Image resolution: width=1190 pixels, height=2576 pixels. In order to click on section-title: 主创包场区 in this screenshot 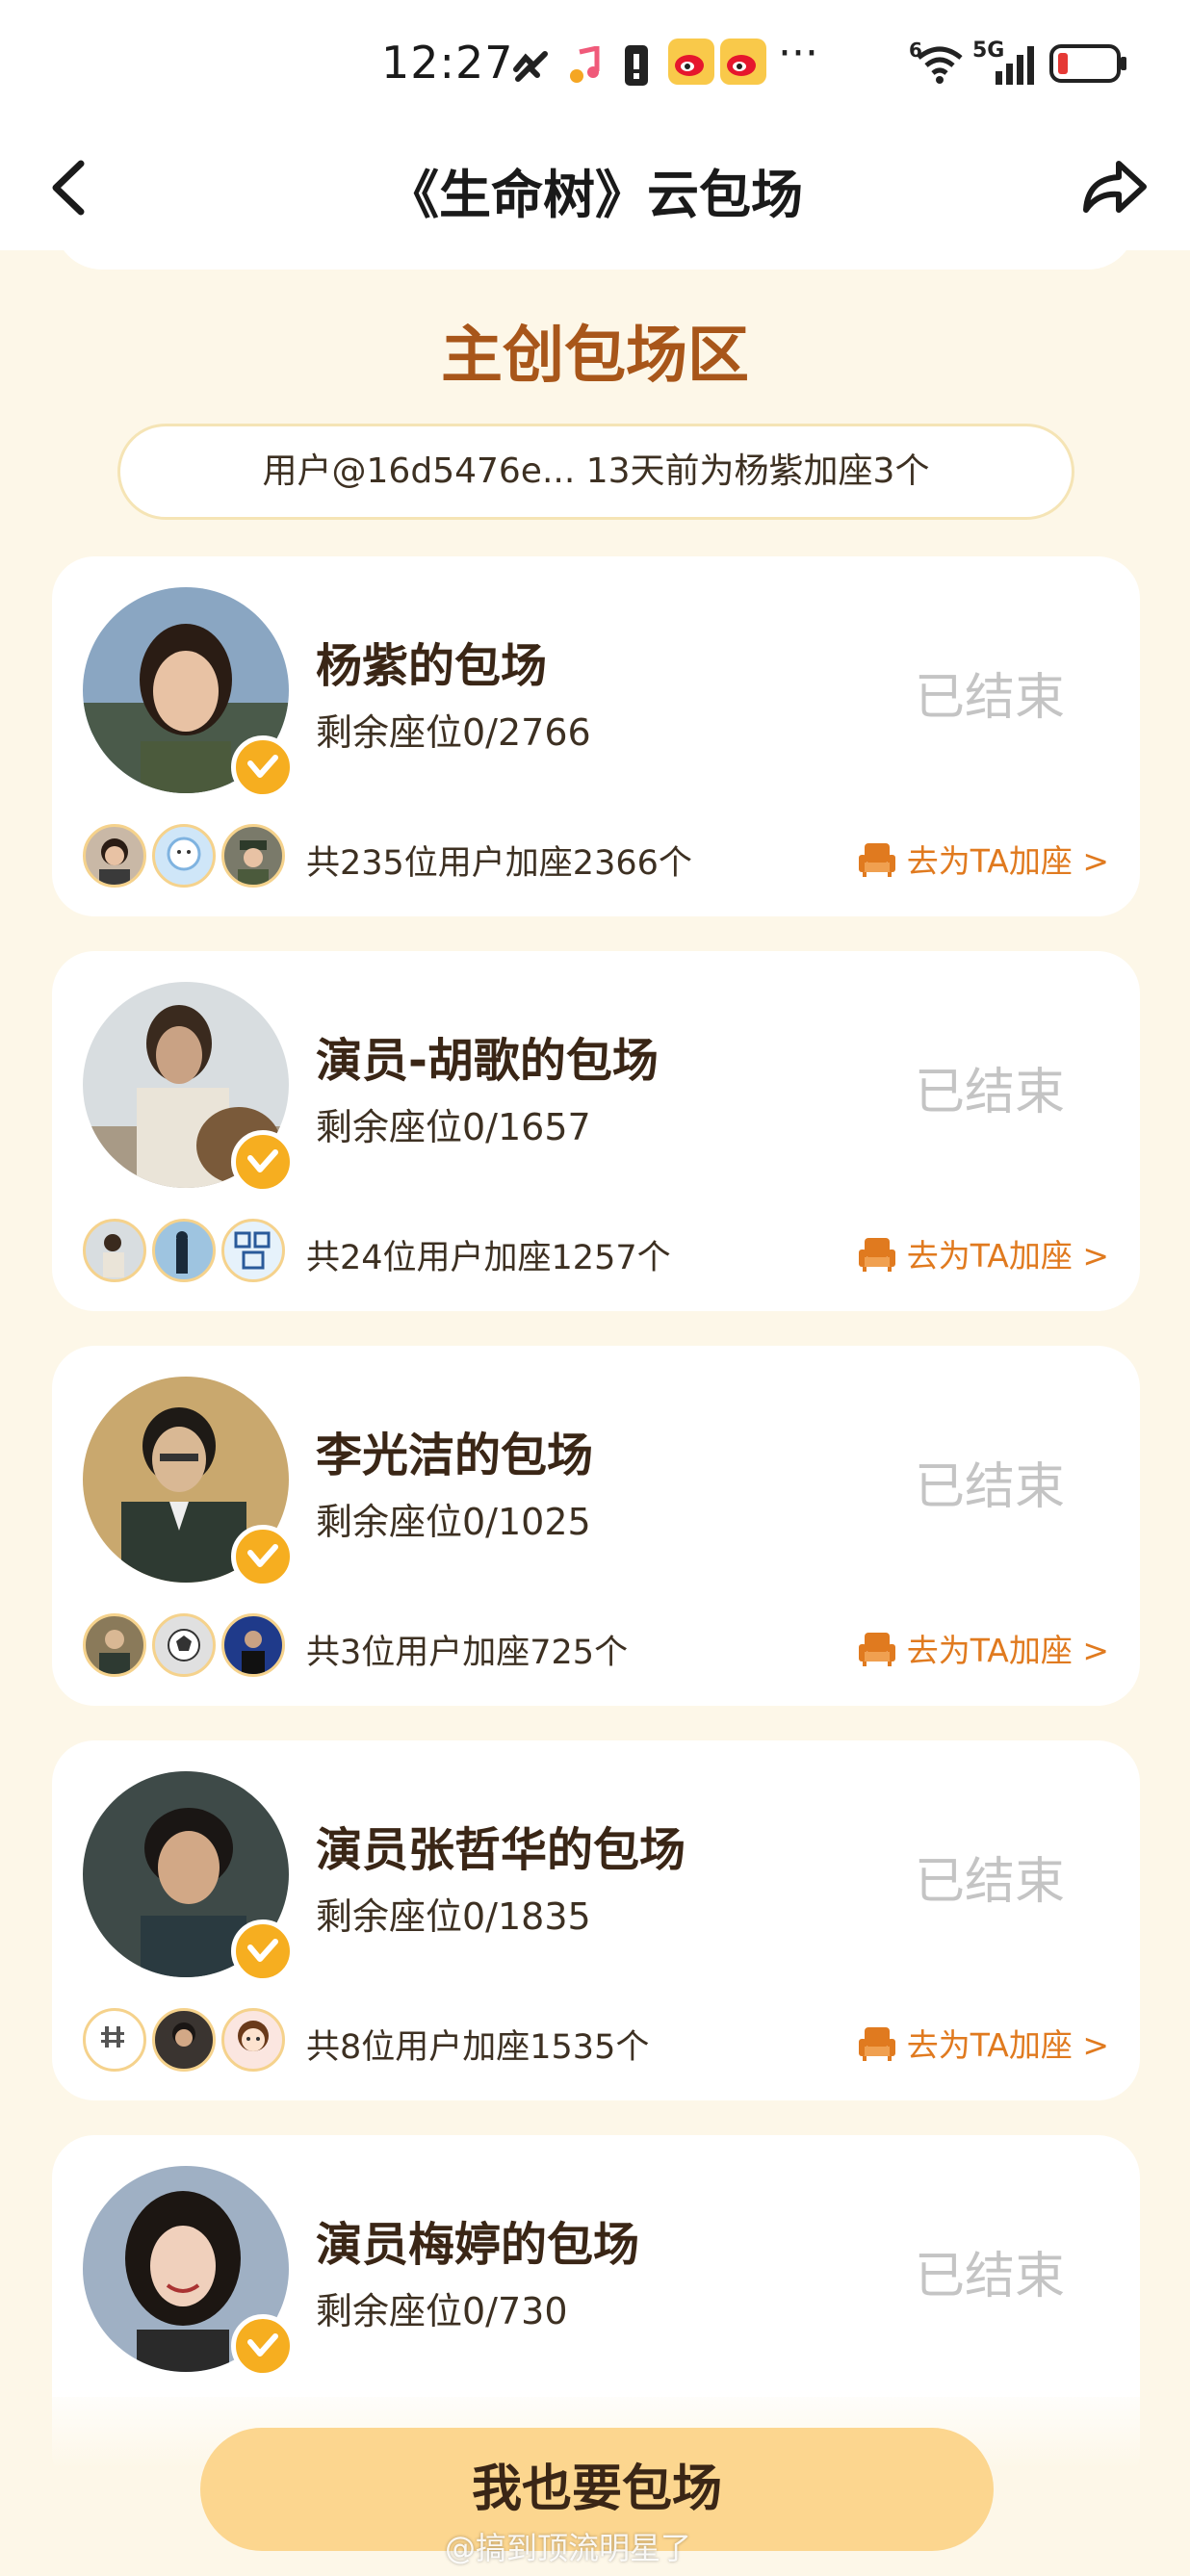, I will do `click(595, 356)`.